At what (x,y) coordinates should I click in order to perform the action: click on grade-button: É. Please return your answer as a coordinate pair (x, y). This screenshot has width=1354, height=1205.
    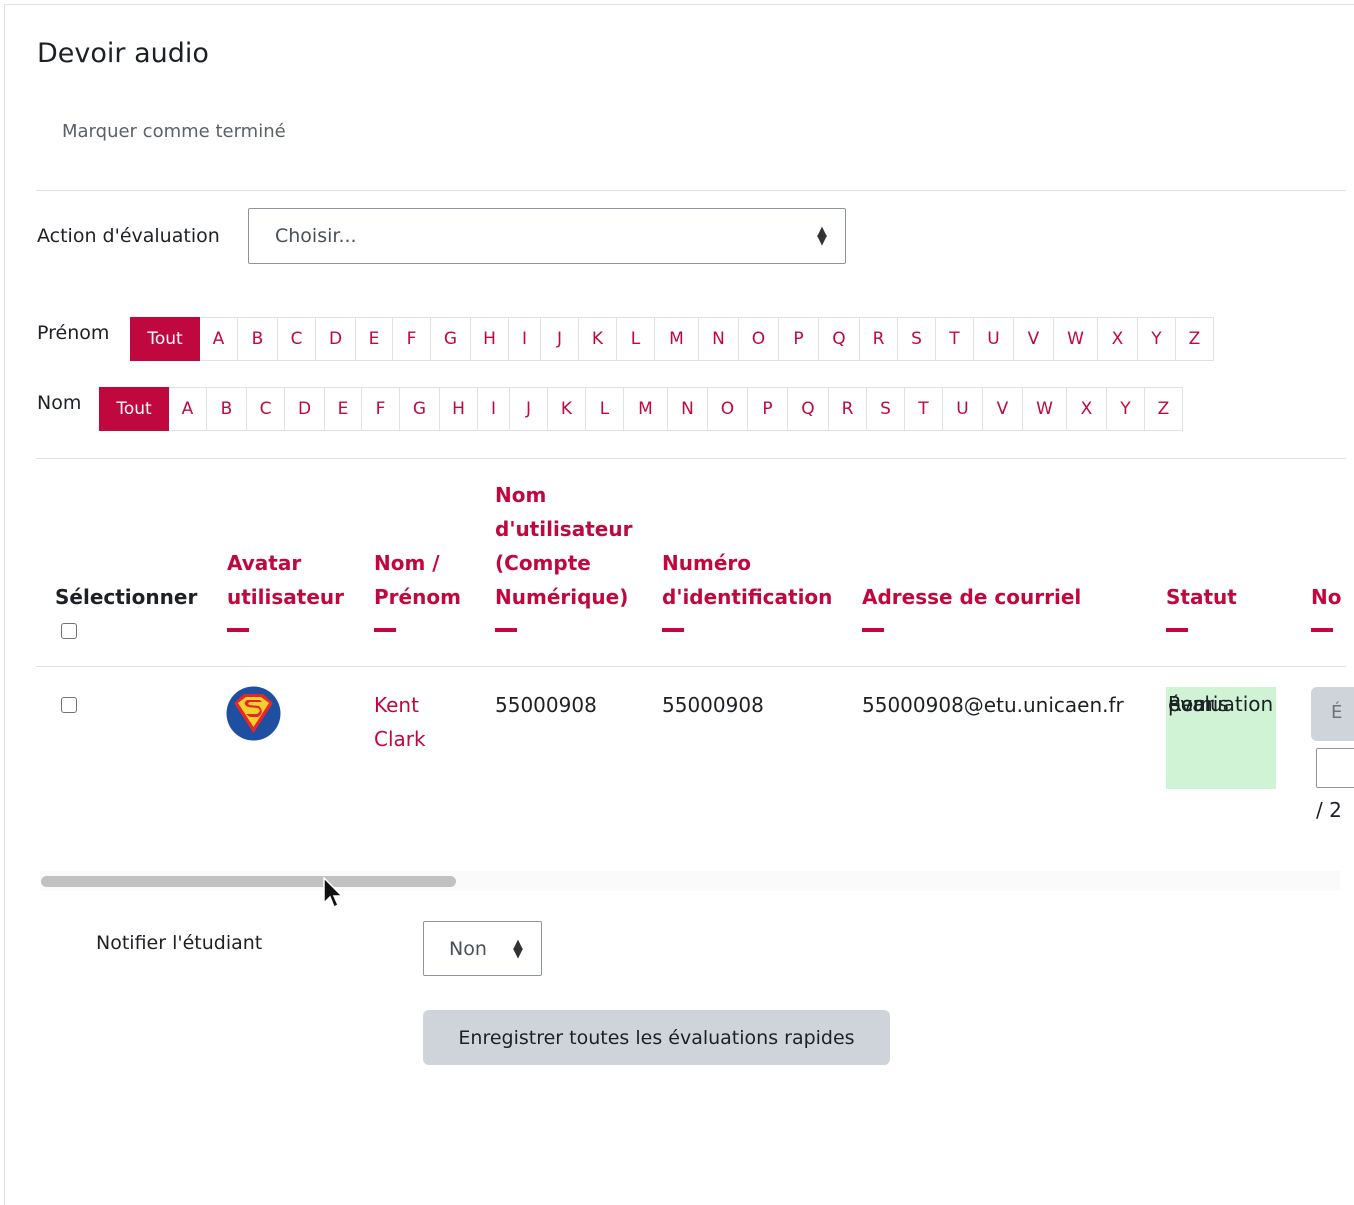
    Looking at the image, I should click on (1332, 714).